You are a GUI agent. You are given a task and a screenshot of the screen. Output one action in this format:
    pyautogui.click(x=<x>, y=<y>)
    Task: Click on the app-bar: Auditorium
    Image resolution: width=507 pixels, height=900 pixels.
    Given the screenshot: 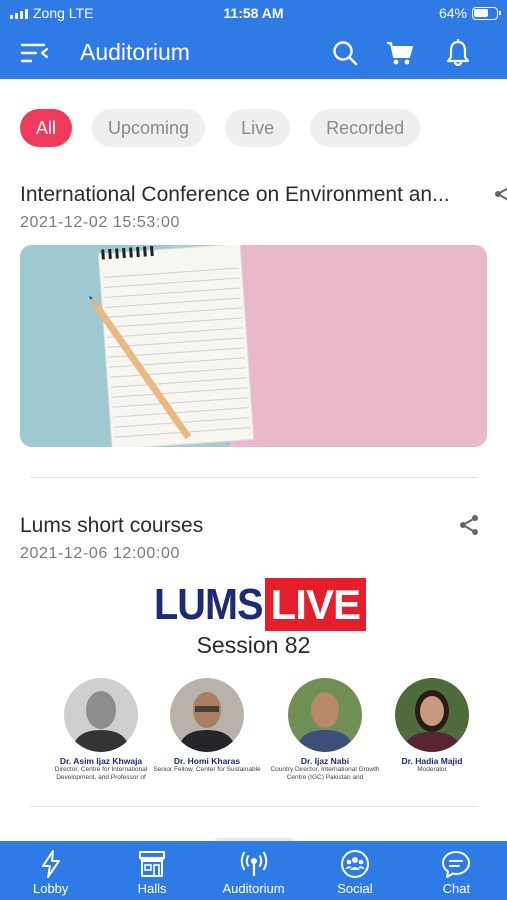 What is the action you would take?
    pyautogui.click(x=253, y=53)
    